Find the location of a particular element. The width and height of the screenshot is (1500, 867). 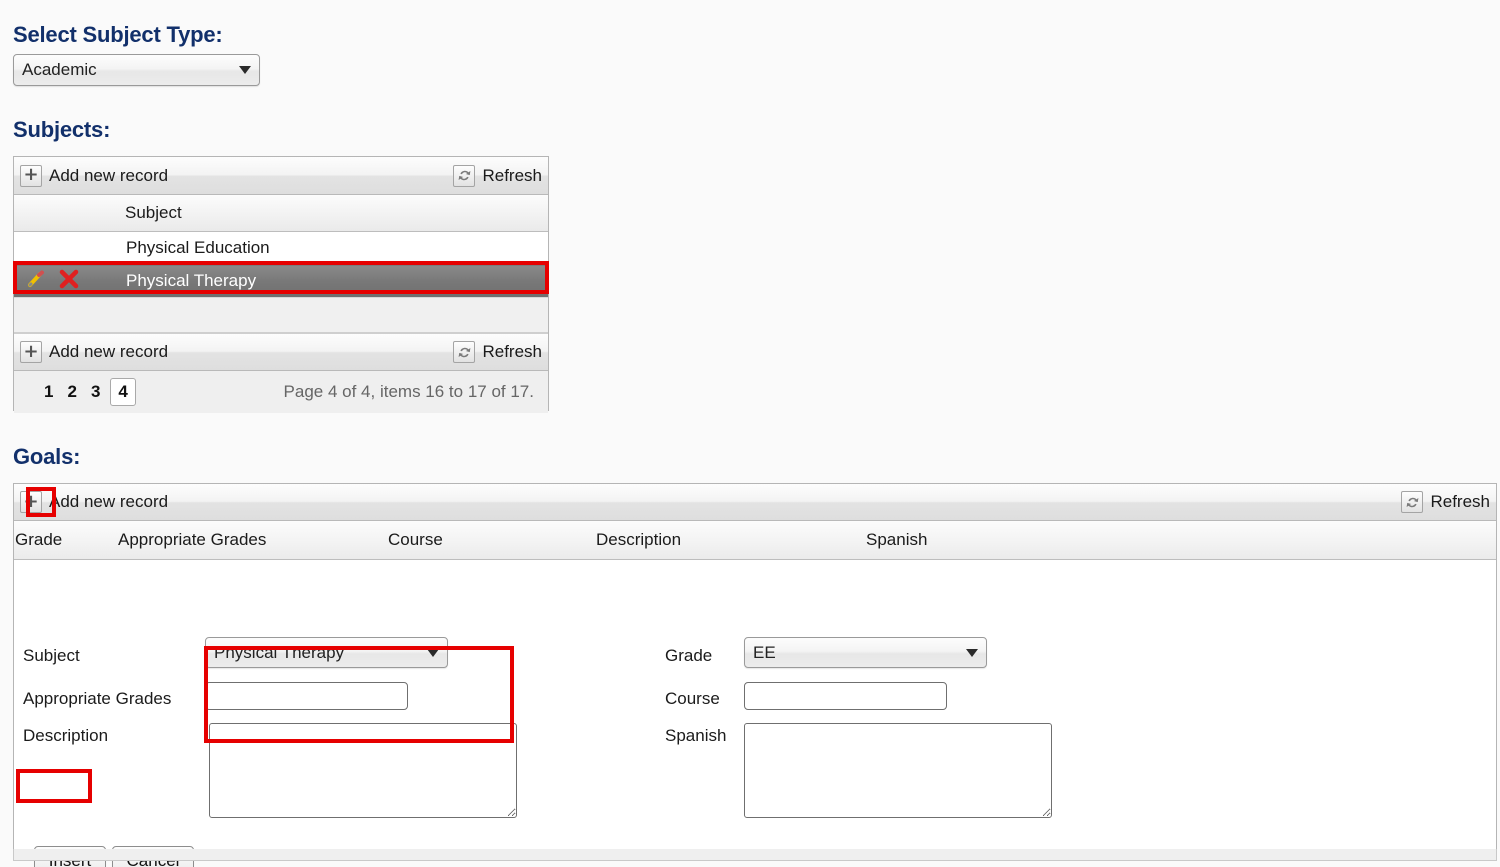

pager-page-1: 1 is located at coordinates (48, 392).